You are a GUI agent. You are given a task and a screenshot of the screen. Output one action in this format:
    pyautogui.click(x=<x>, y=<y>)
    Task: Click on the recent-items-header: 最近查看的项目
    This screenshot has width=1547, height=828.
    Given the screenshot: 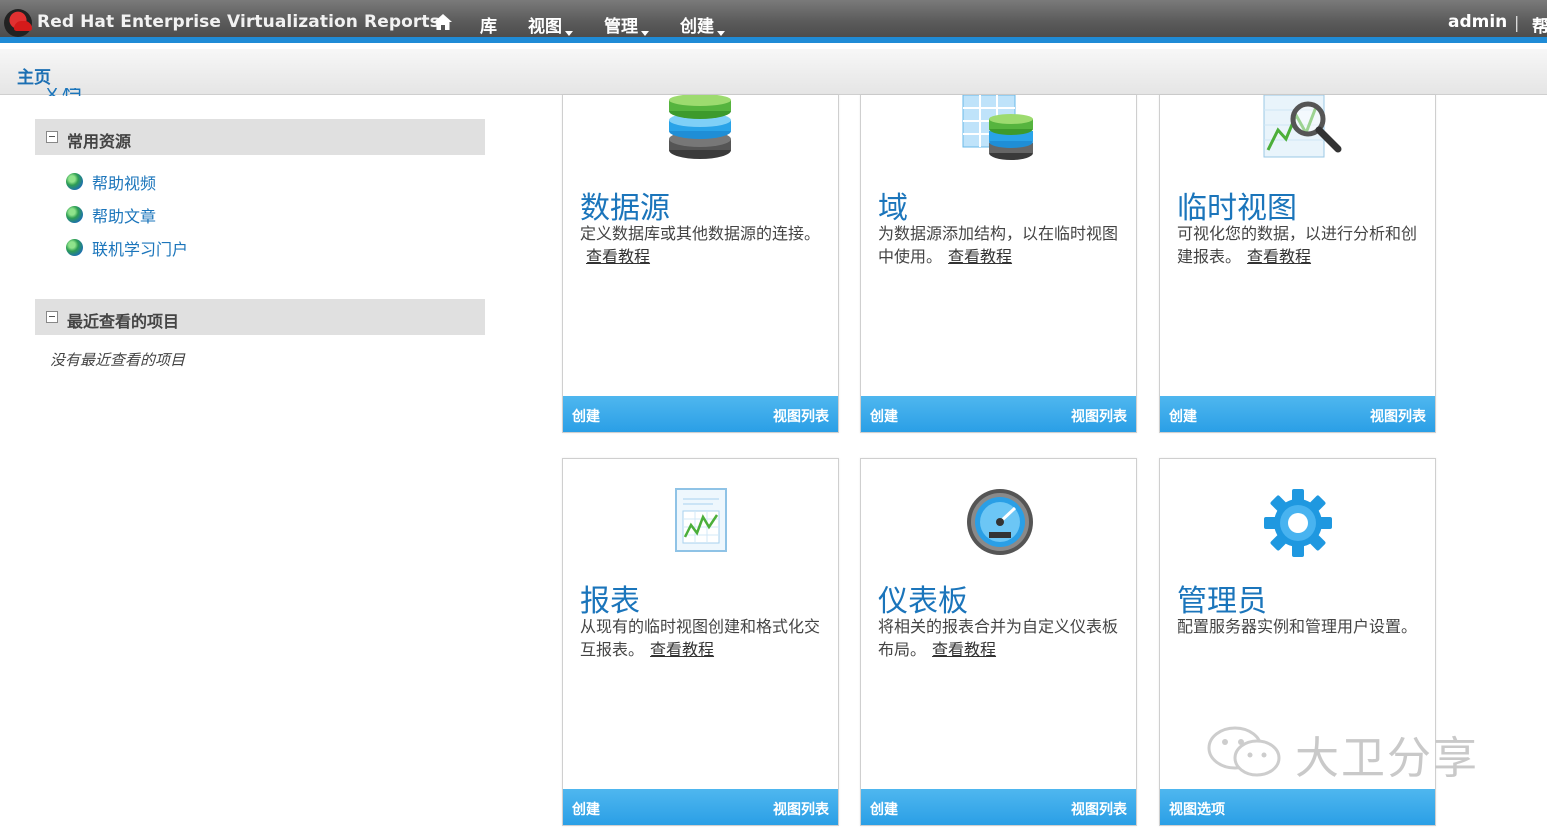 What is the action you would take?
    pyautogui.click(x=260, y=317)
    